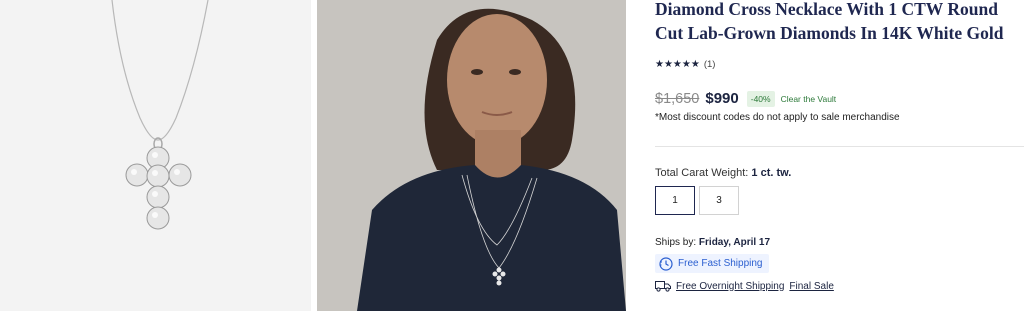 This screenshot has height=311, width=1024. I want to click on carat-label-text: Total Carat Weight:, so click(702, 173).